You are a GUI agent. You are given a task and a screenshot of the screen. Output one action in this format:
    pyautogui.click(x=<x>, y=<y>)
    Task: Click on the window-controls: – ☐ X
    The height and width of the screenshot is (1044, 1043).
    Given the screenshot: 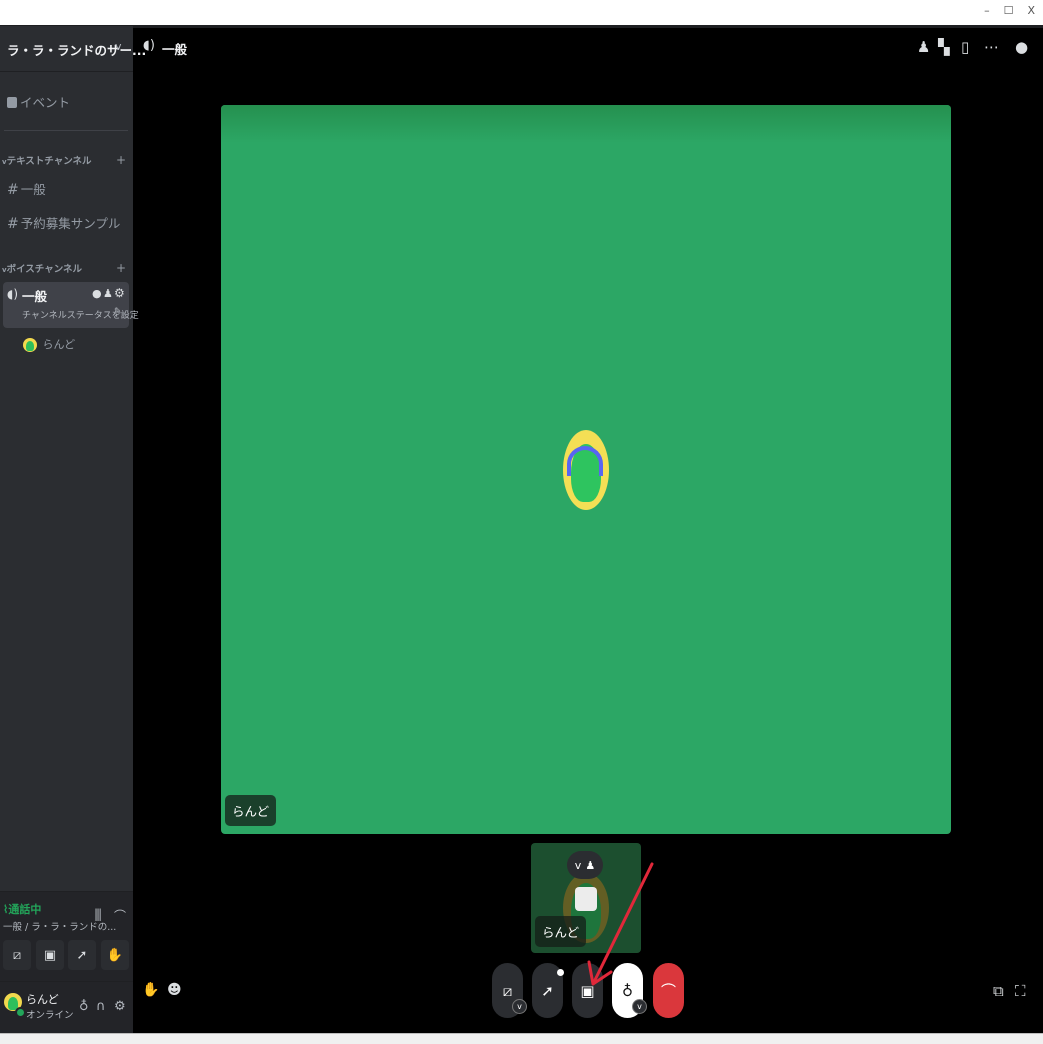 What is the action you would take?
    pyautogui.click(x=1009, y=10)
    